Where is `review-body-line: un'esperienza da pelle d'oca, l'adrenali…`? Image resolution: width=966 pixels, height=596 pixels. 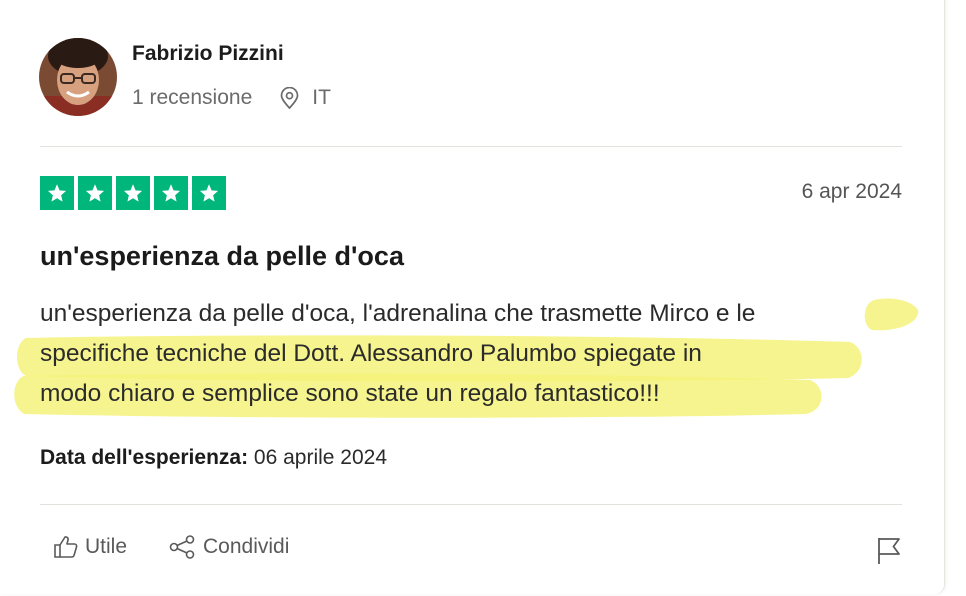
review-body-line: un'esperienza da pelle d'oca, l'adrenali… is located at coordinates (398, 313).